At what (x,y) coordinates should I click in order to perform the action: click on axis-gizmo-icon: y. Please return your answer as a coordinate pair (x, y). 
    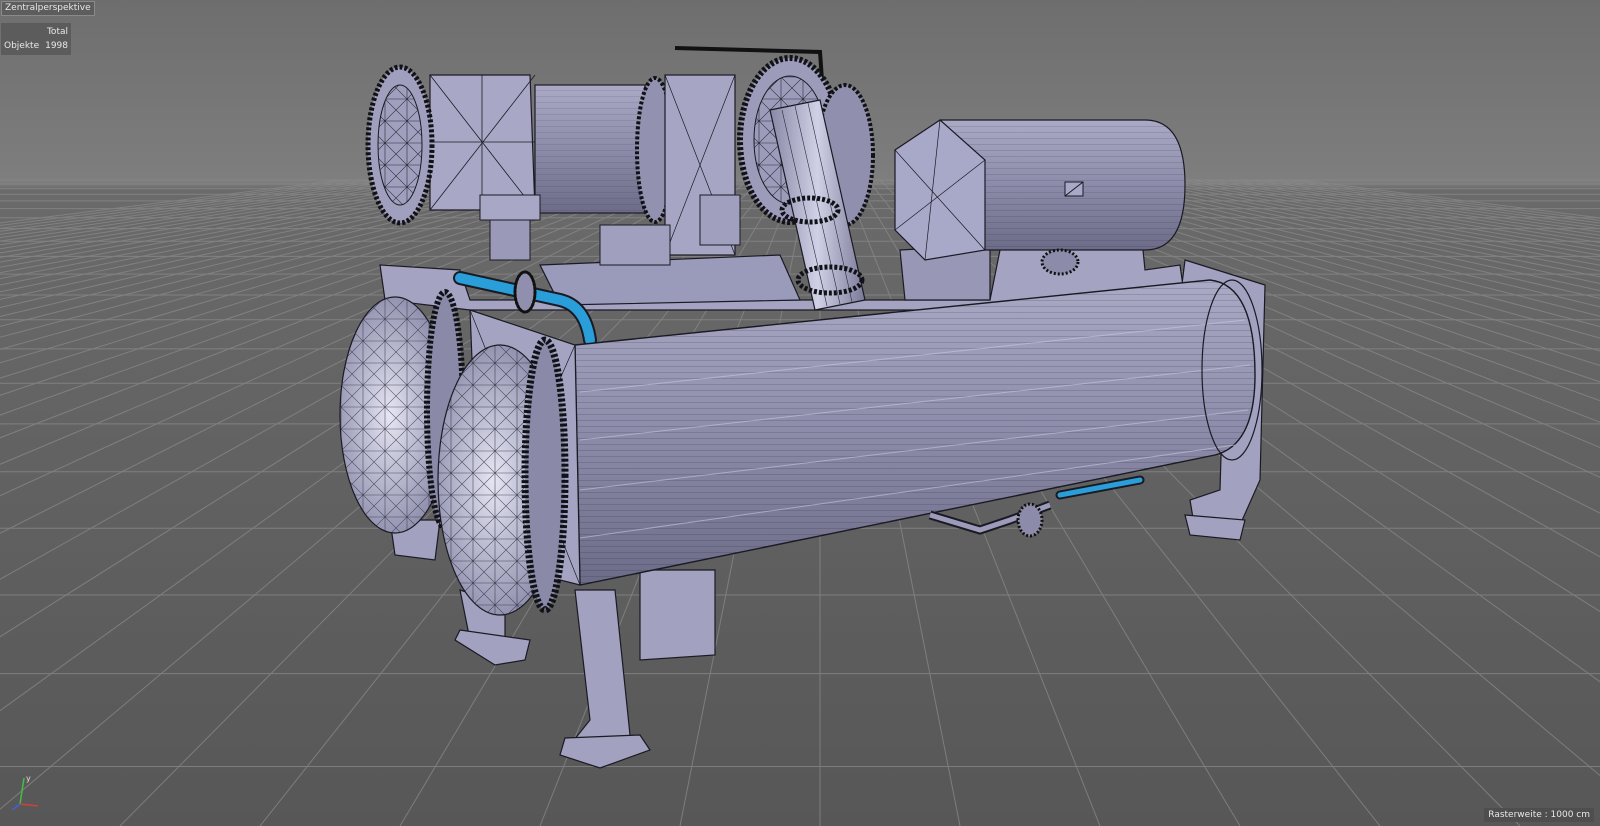
    Looking at the image, I should click on (25, 792).